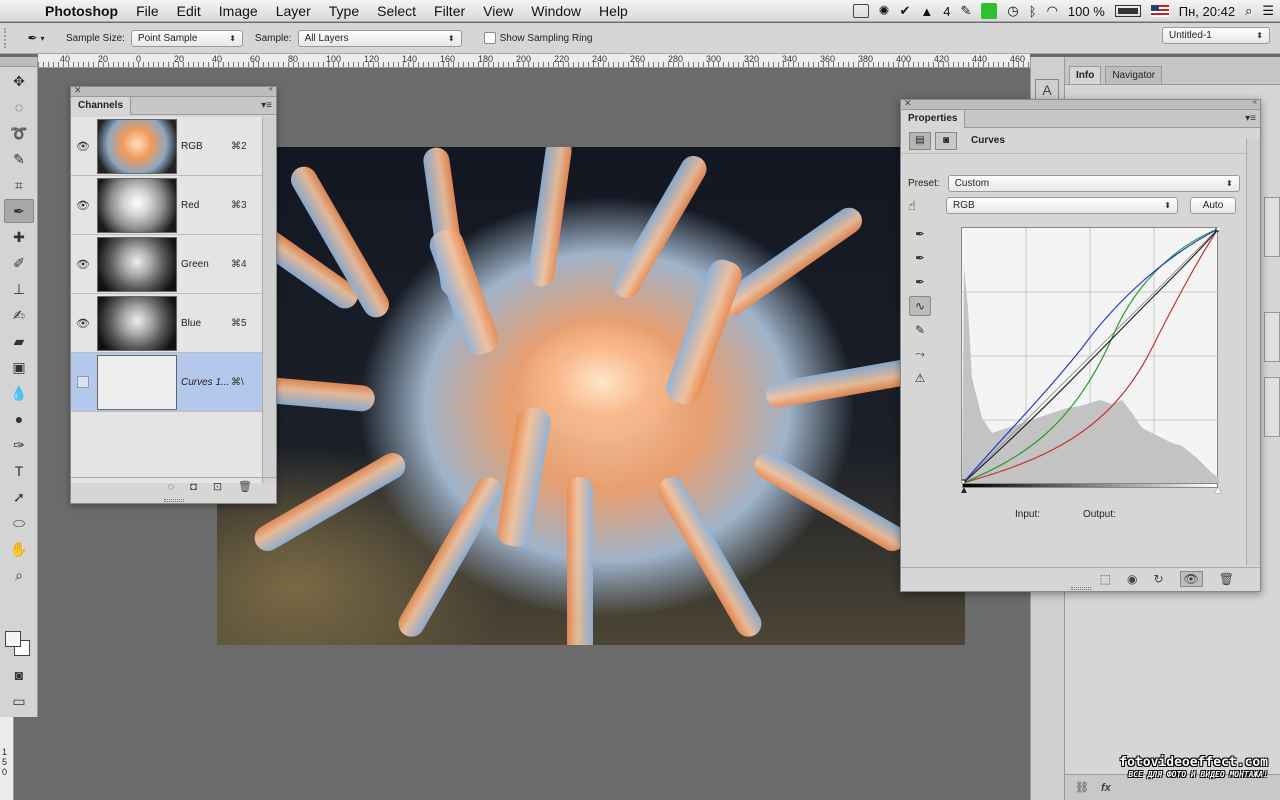  I want to click on menu-image: Image, so click(238, 11).